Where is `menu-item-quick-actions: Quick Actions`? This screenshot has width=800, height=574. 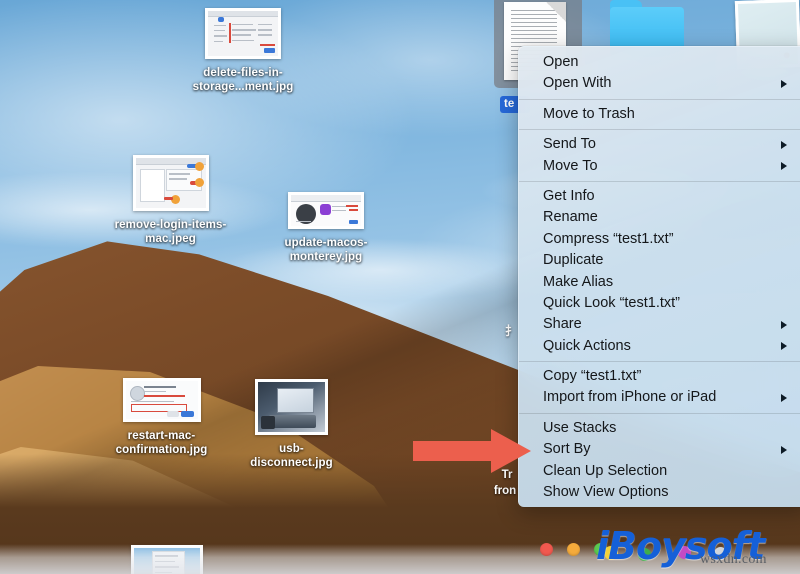
menu-item-quick-actions: Quick Actions is located at coordinates (659, 346).